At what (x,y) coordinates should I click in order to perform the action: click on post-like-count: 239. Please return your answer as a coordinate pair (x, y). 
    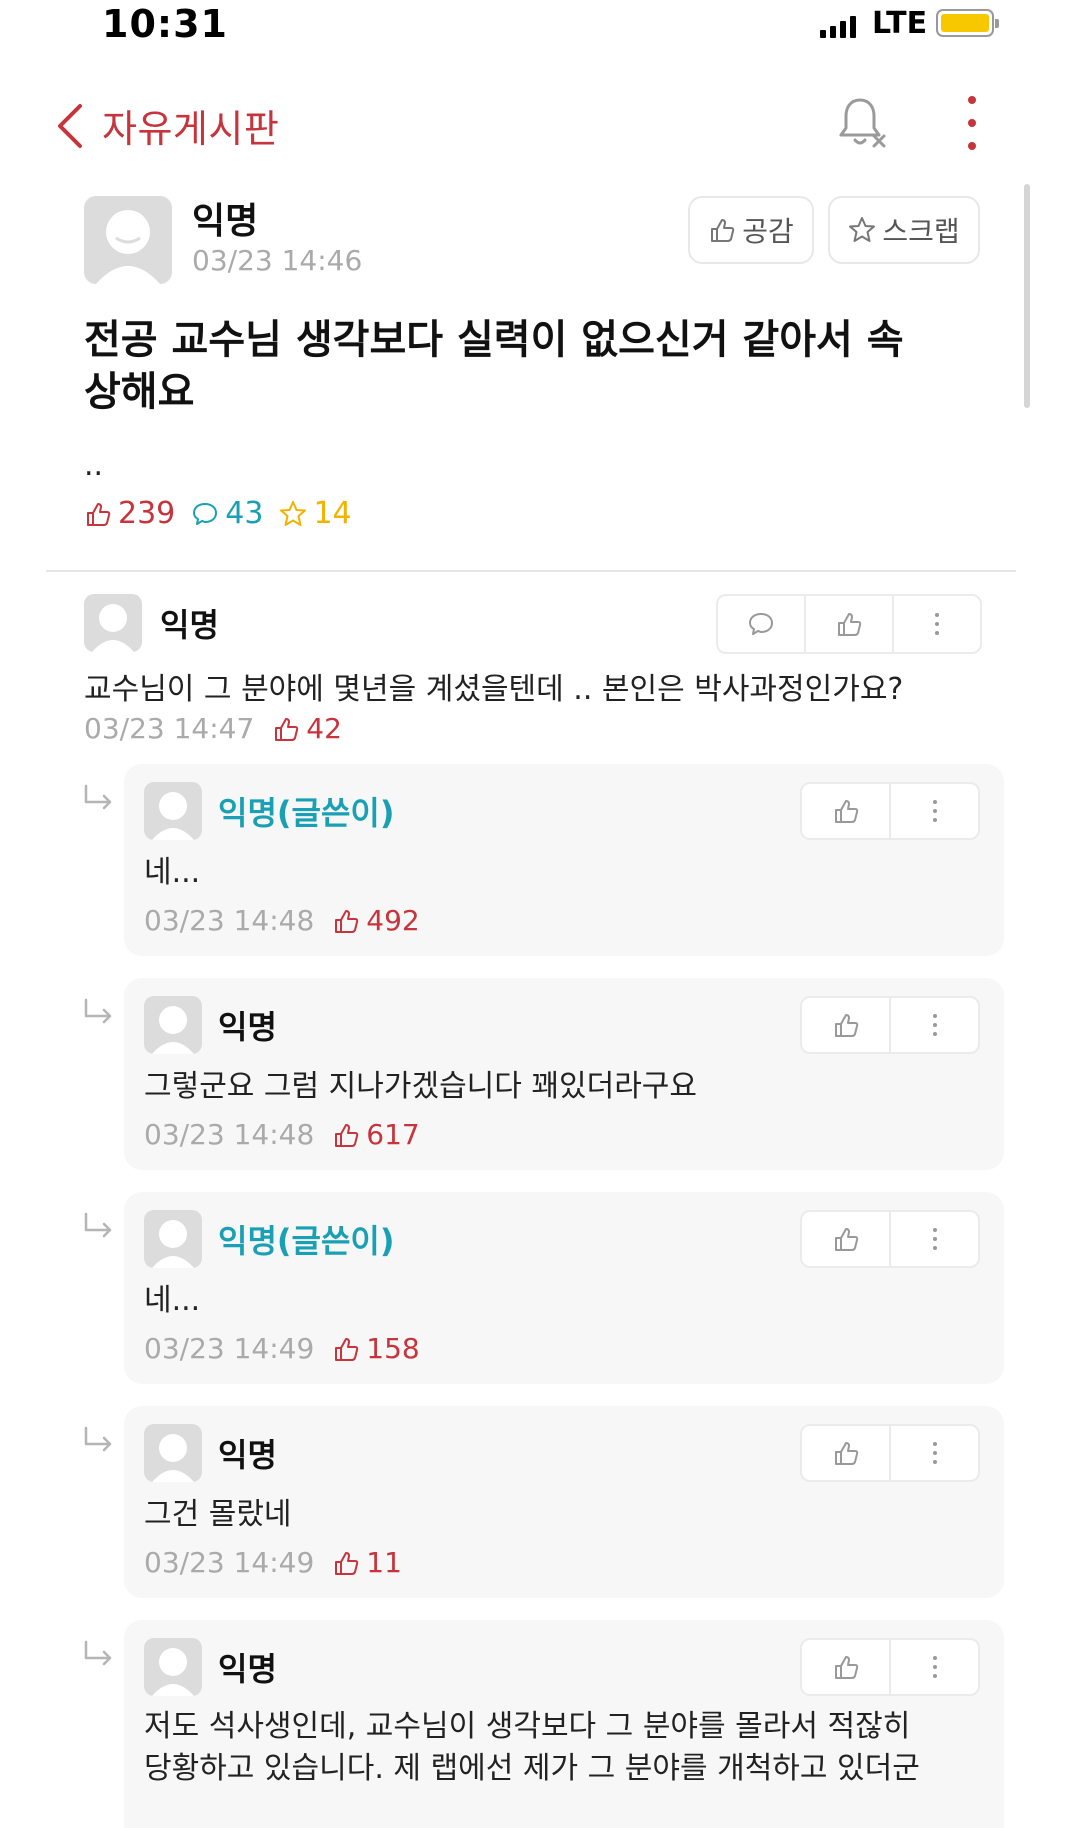
    Looking at the image, I should click on (129, 513).